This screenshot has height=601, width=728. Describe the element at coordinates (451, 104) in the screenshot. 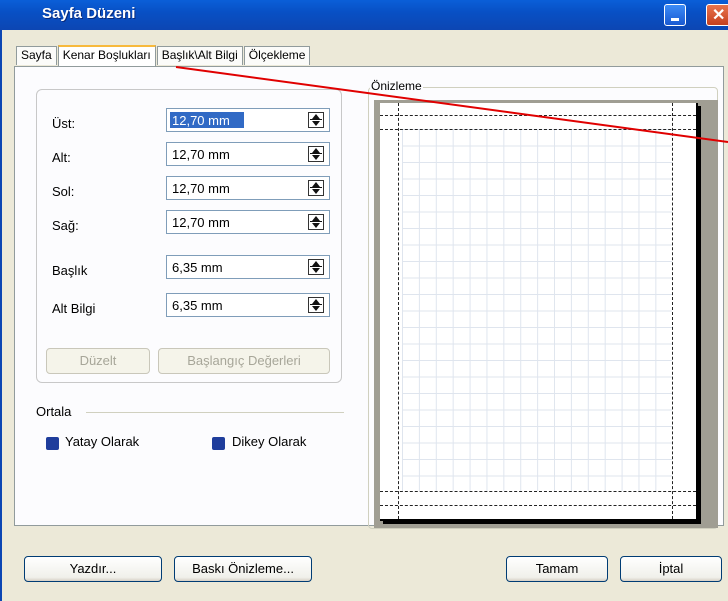

I see `annotation-arrow` at that location.